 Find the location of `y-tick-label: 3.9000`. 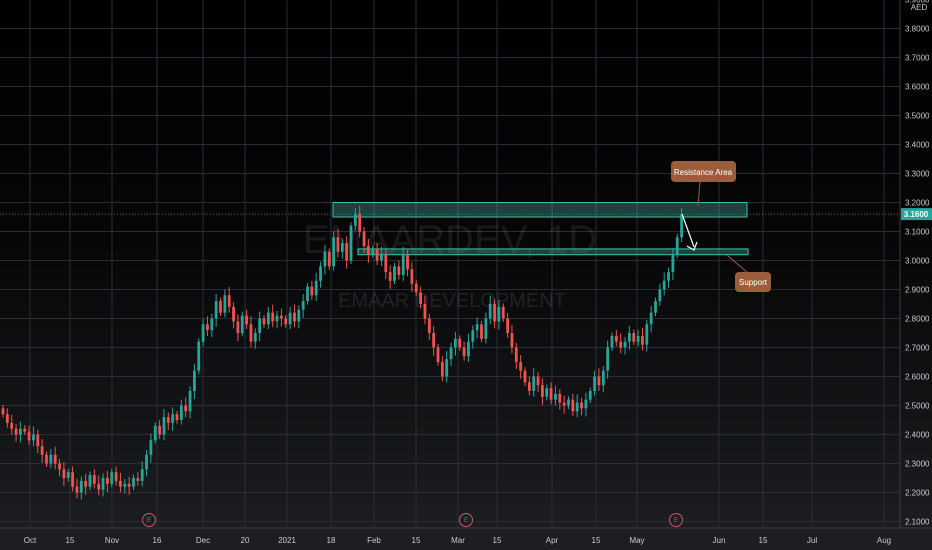

y-tick-label: 3.9000 is located at coordinates (917, 2).